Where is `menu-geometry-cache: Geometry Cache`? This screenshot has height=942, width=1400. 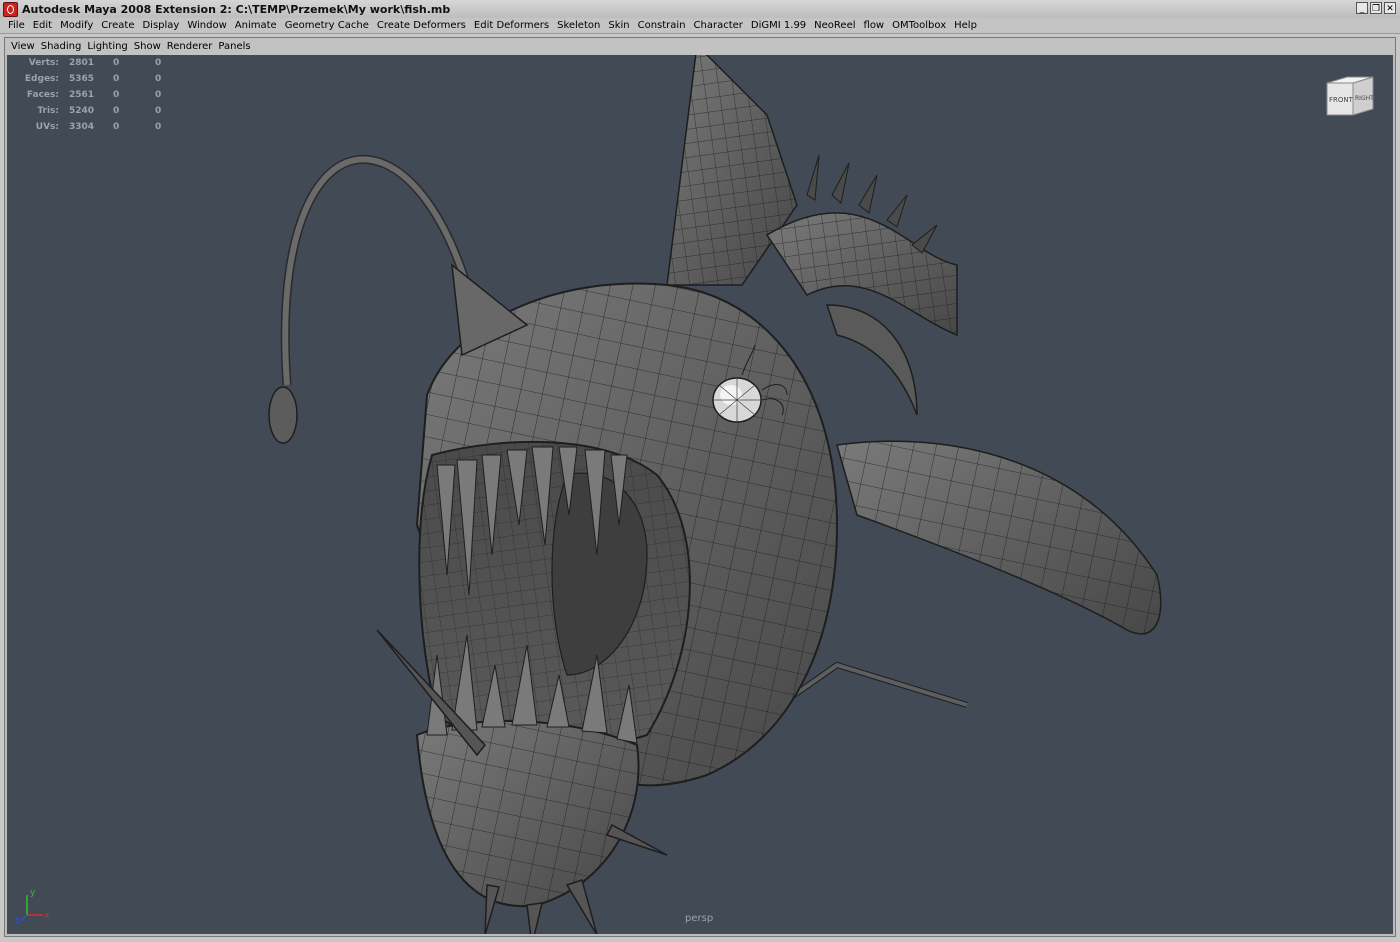
menu-geometry-cache: Geometry Cache is located at coordinates (327, 25).